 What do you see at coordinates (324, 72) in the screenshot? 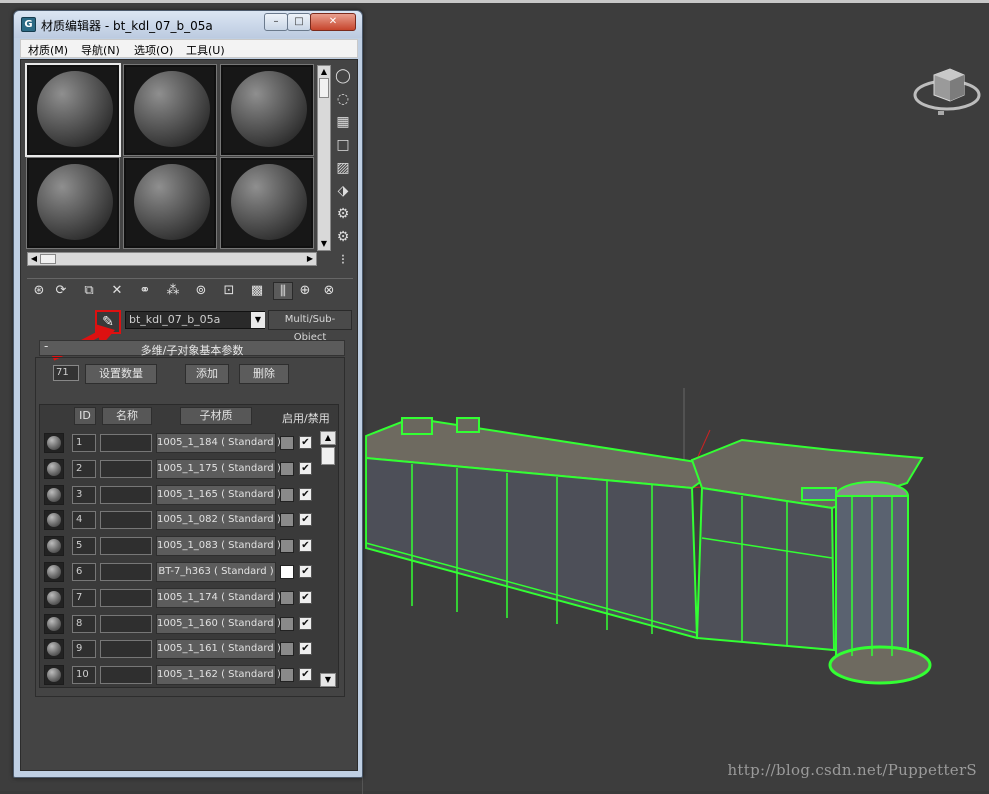
I see `scroll-up-icon: ▲` at bounding box center [324, 72].